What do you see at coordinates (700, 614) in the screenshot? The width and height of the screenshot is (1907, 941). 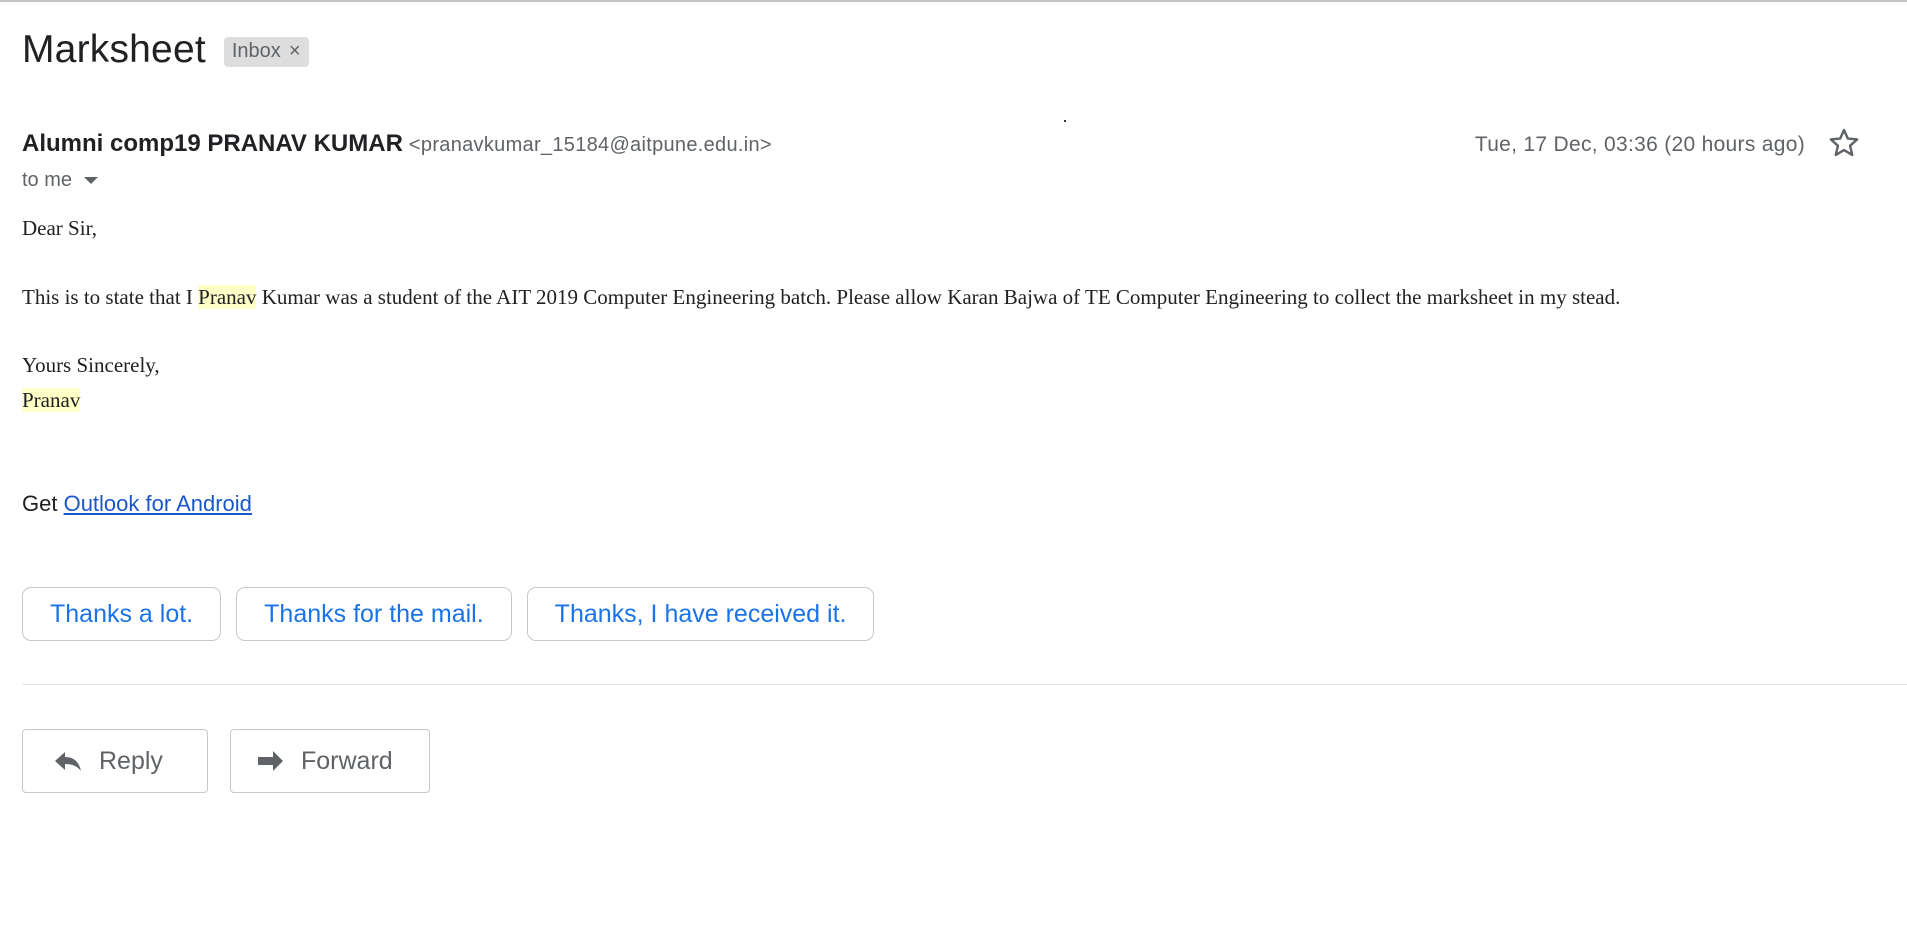 I see `smart-reply-received: Thanks, I have received it.` at bounding box center [700, 614].